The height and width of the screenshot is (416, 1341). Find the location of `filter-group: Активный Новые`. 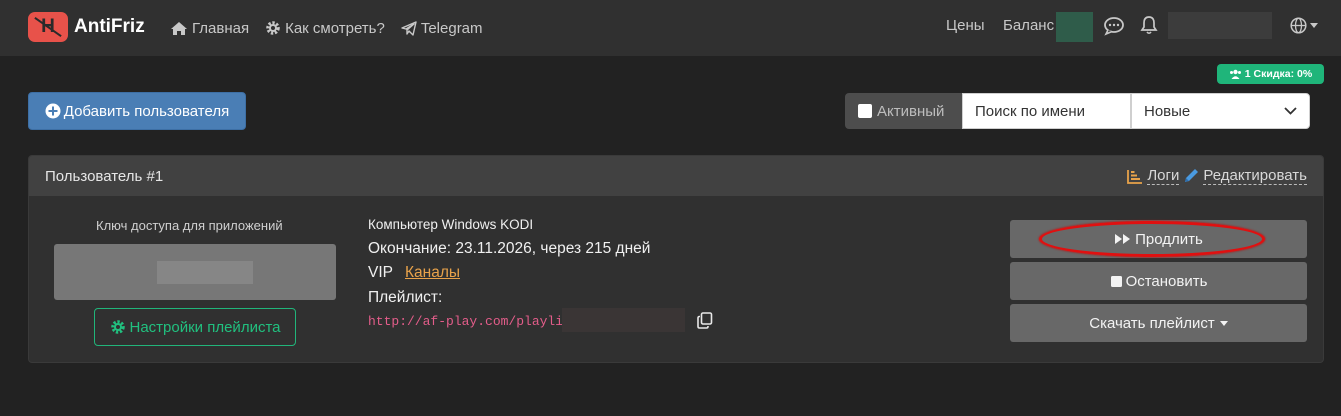

filter-group: Активный Новые is located at coordinates (1077, 111).